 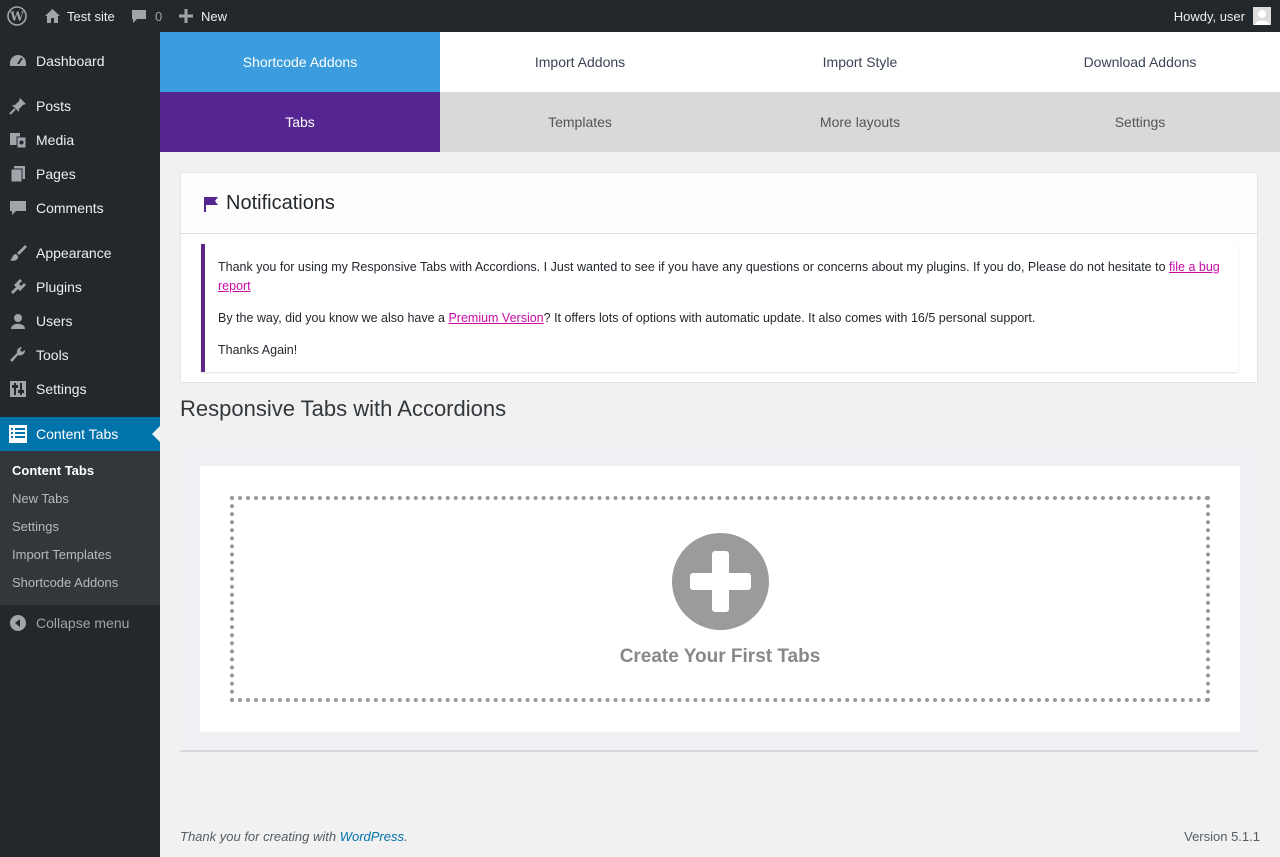 I want to click on tab-tabs: Tabs, so click(x=300, y=122).